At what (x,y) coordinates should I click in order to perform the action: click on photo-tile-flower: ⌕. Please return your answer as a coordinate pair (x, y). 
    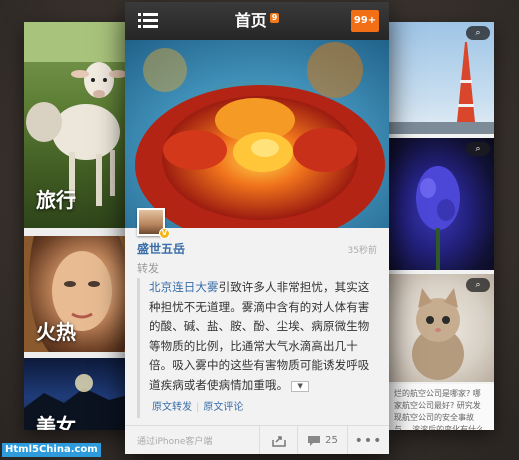
    Looking at the image, I should click on (441, 204).